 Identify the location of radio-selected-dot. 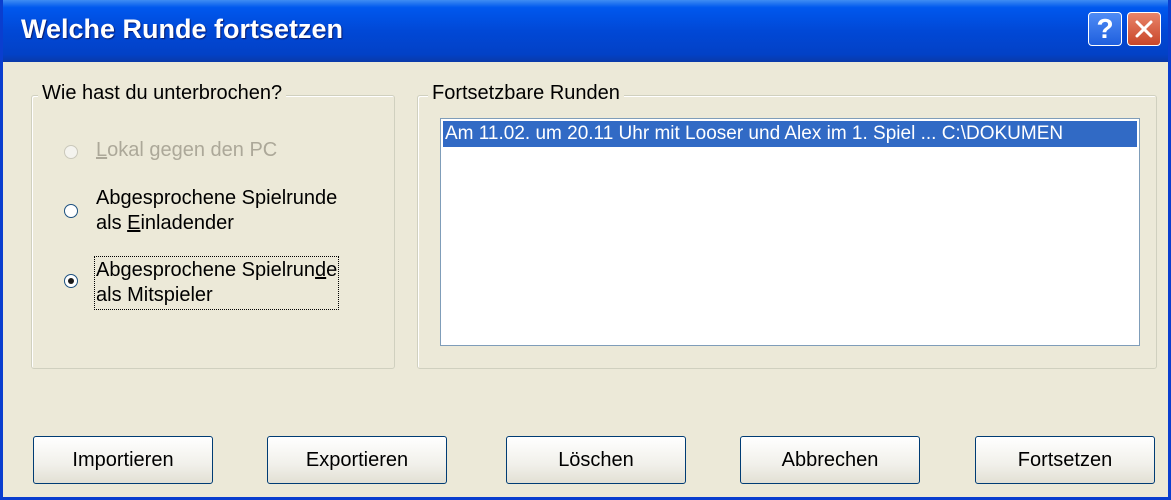
(71, 281).